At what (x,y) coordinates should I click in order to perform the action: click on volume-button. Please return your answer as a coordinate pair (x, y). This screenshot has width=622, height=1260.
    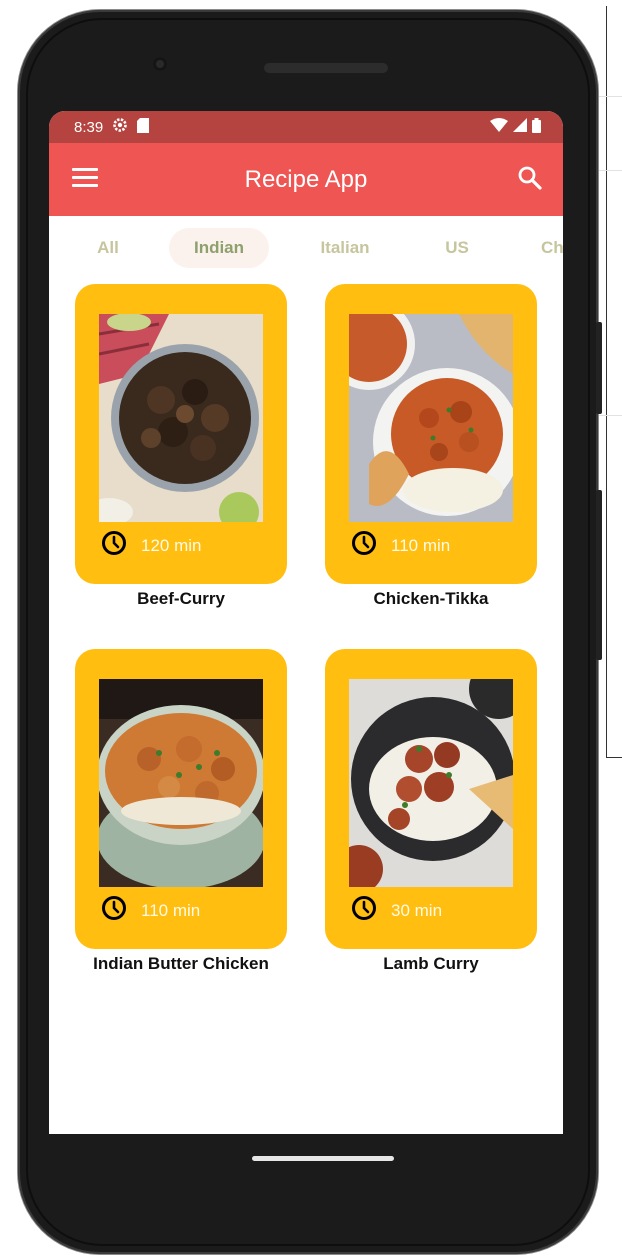
    Looking at the image, I should click on (599, 575).